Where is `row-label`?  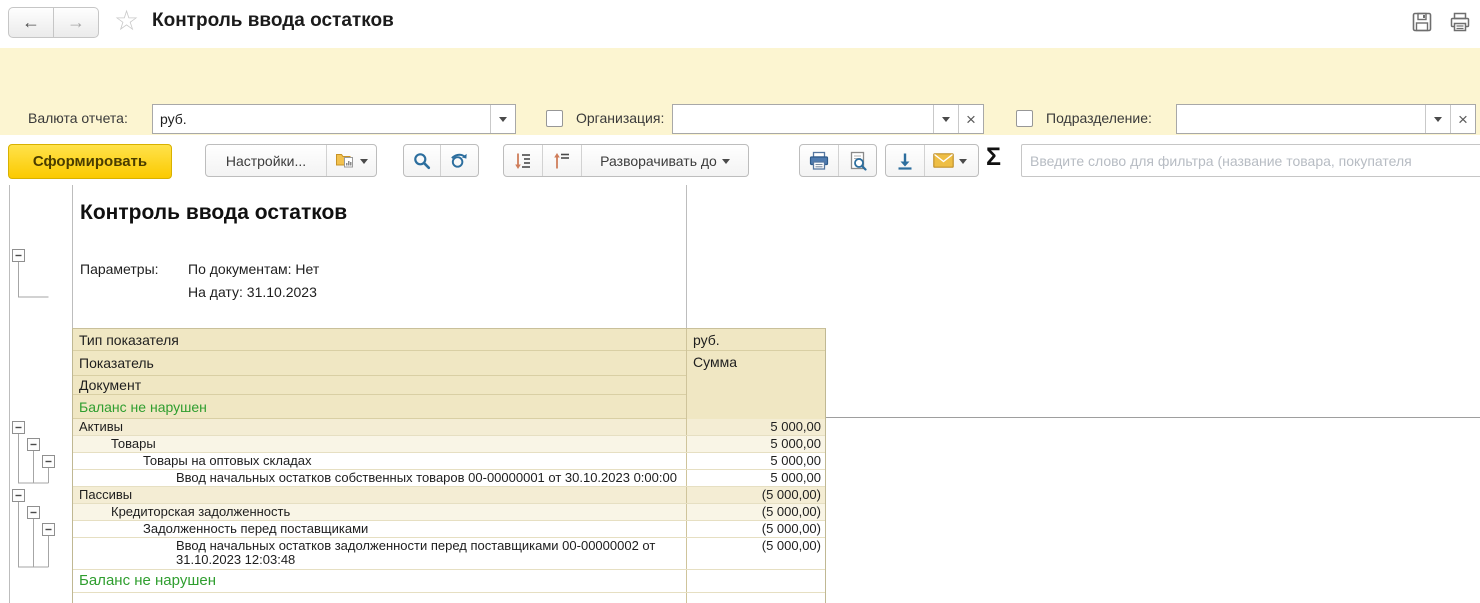 row-label is located at coordinates (380, 598).